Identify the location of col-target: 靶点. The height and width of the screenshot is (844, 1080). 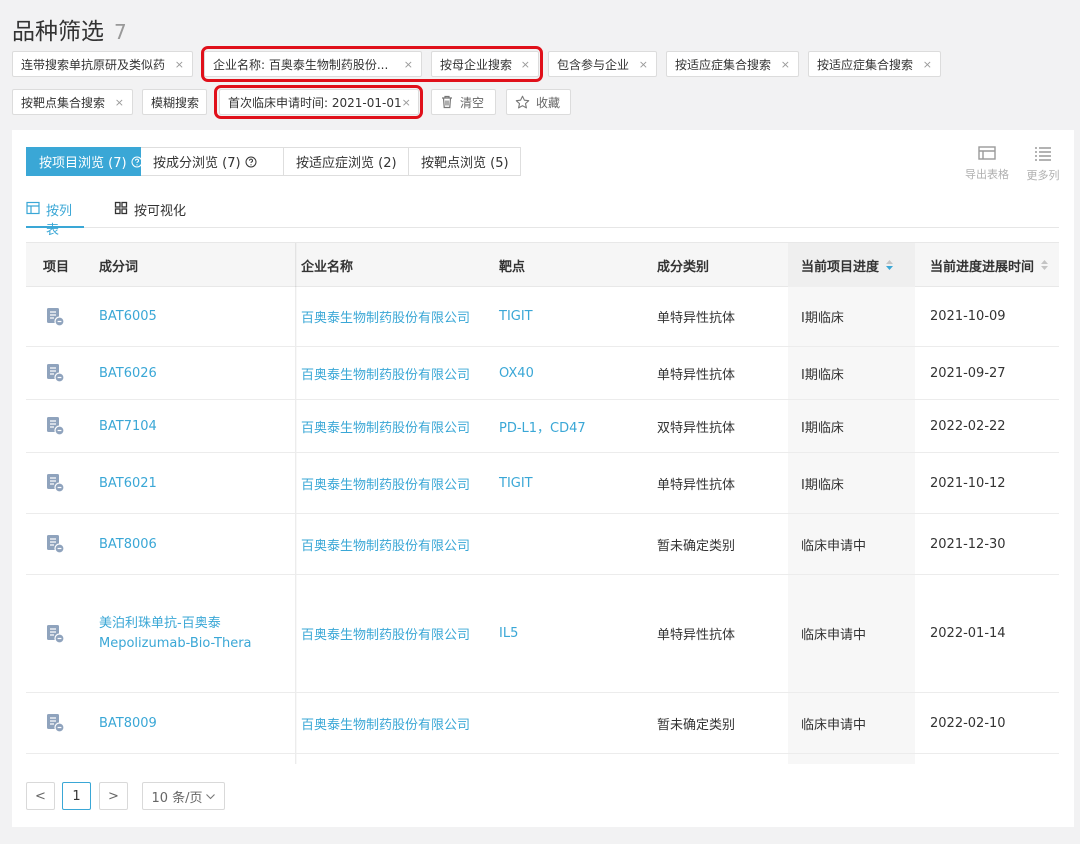
(512, 267).